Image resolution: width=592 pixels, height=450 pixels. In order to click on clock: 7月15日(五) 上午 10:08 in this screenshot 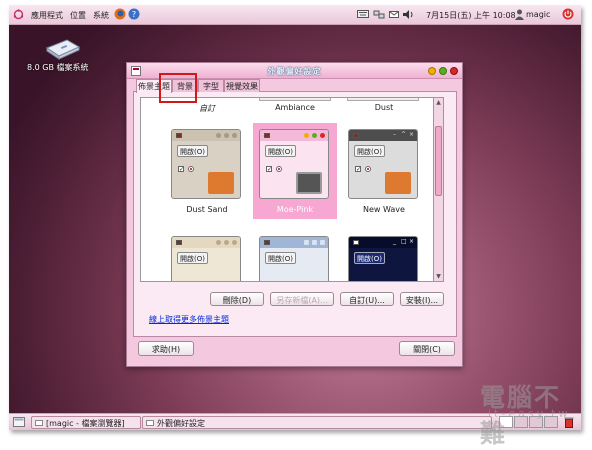, I will do `click(471, 15)`.